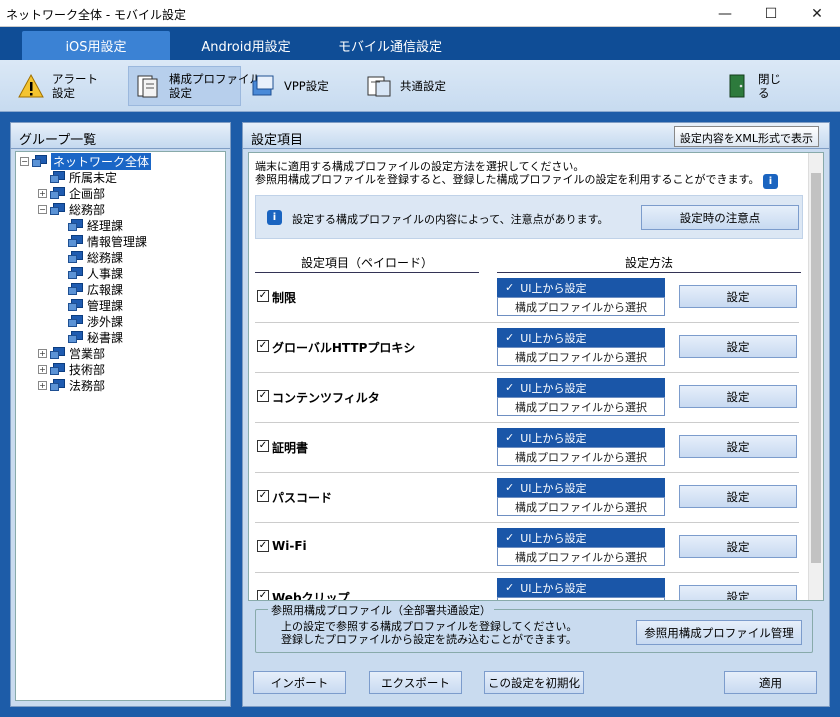 The image size is (840, 717). Describe the element at coordinates (194, 86) in the screenshot. I see `profile-settings-button: 構成プロファイル 設定` at that location.